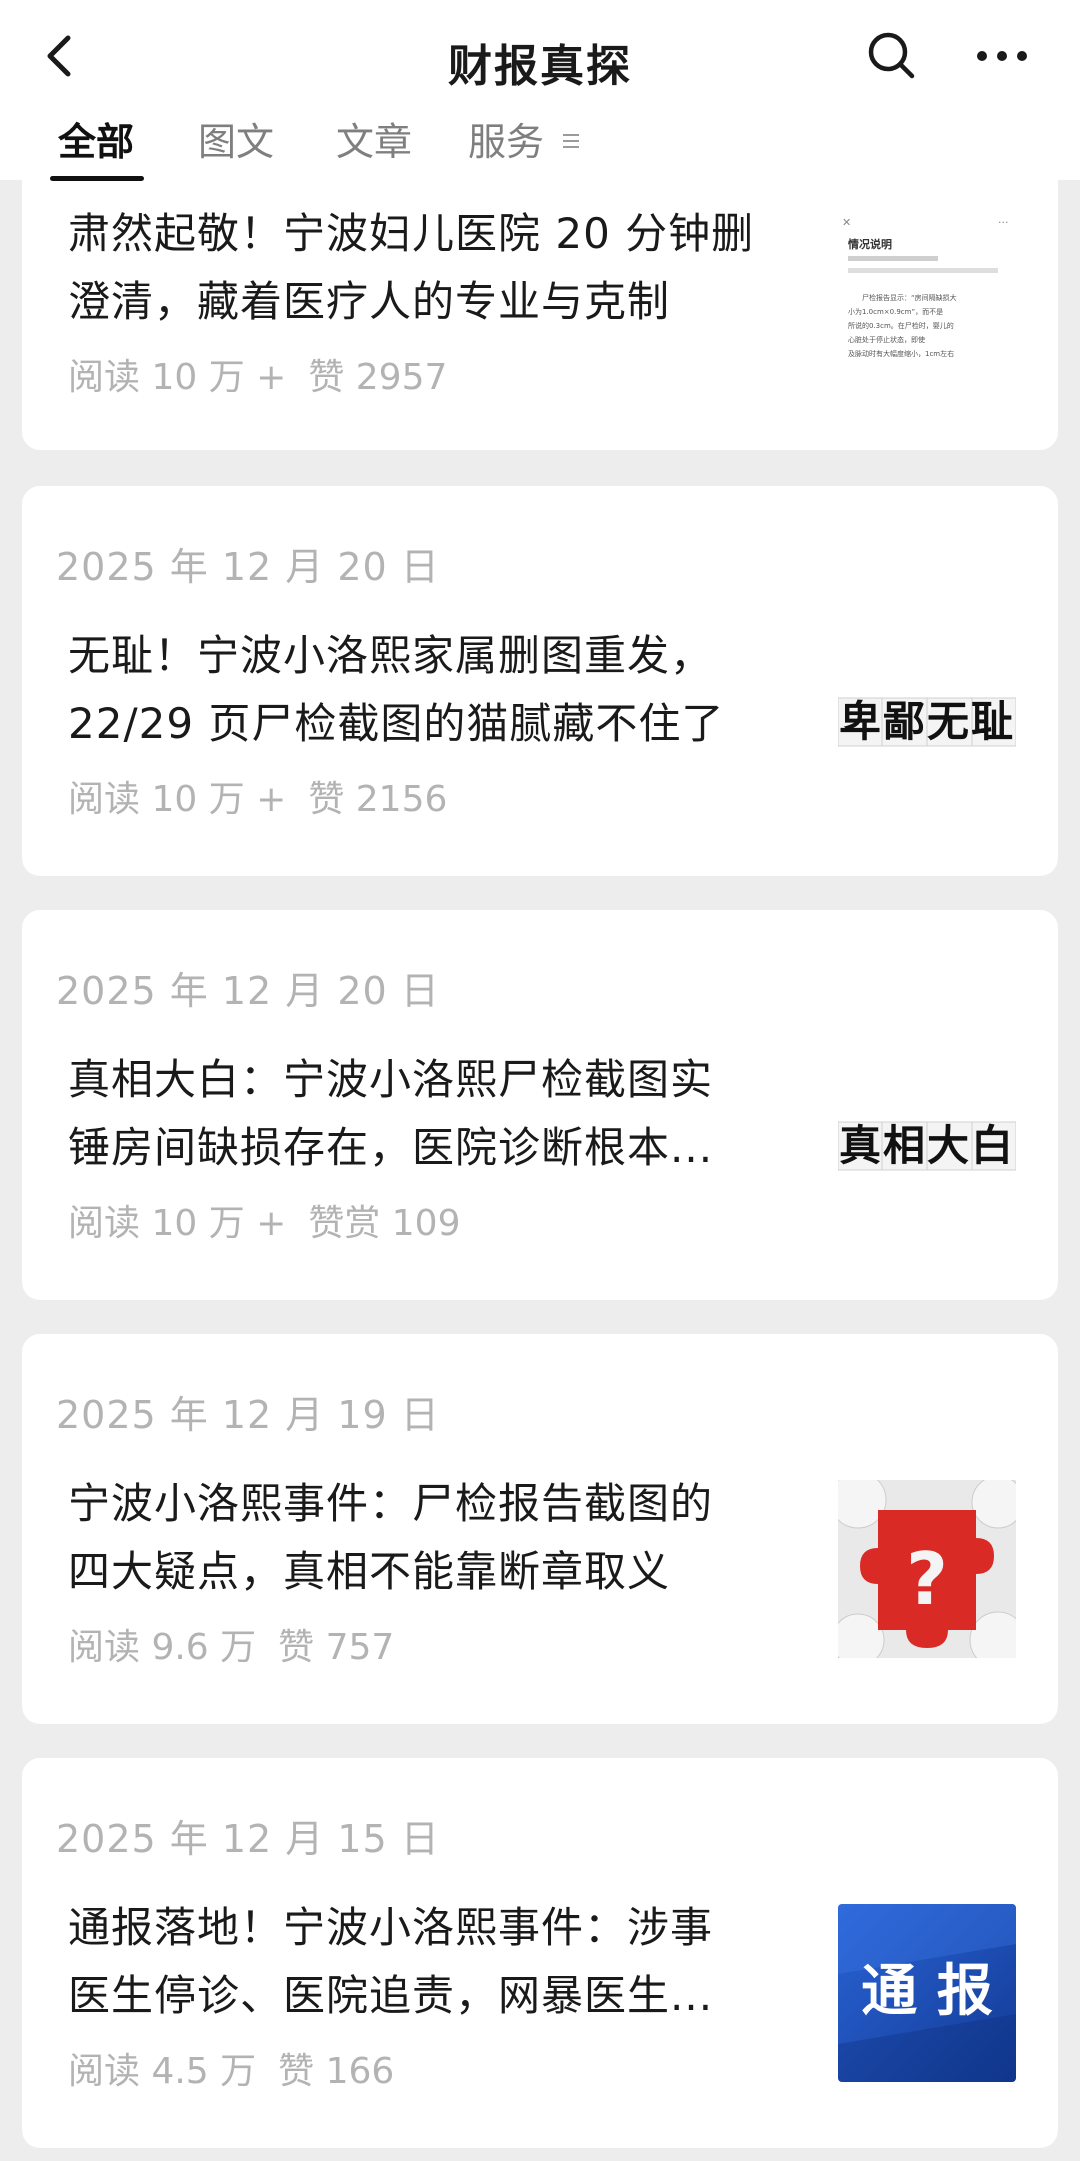 Image resolution: width=1080 pixels, height=2161 pixels. What do you see at coordinates (384, 1223) in the screenshot?
I see `like-count: 赞赏 109` at bounding box center [384, 1223].